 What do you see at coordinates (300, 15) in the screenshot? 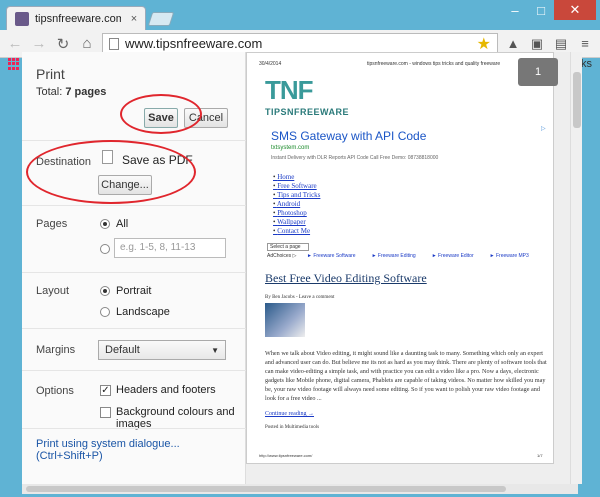
I see `title-bar: tipsnfreeware.com - windo × – □ ✕` at bounding box center [300, 15].